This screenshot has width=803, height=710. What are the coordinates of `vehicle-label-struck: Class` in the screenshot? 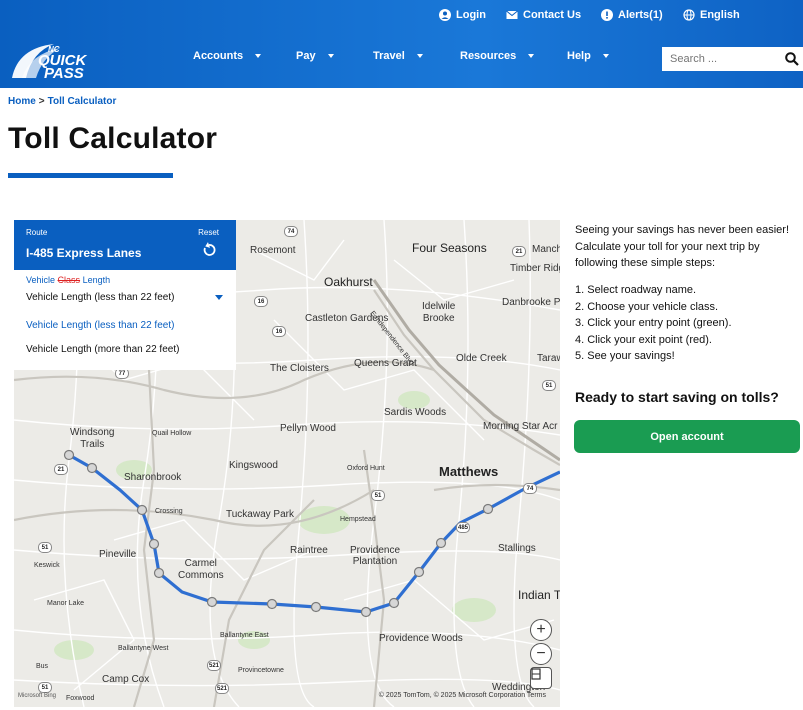 It's located at (69, 280).